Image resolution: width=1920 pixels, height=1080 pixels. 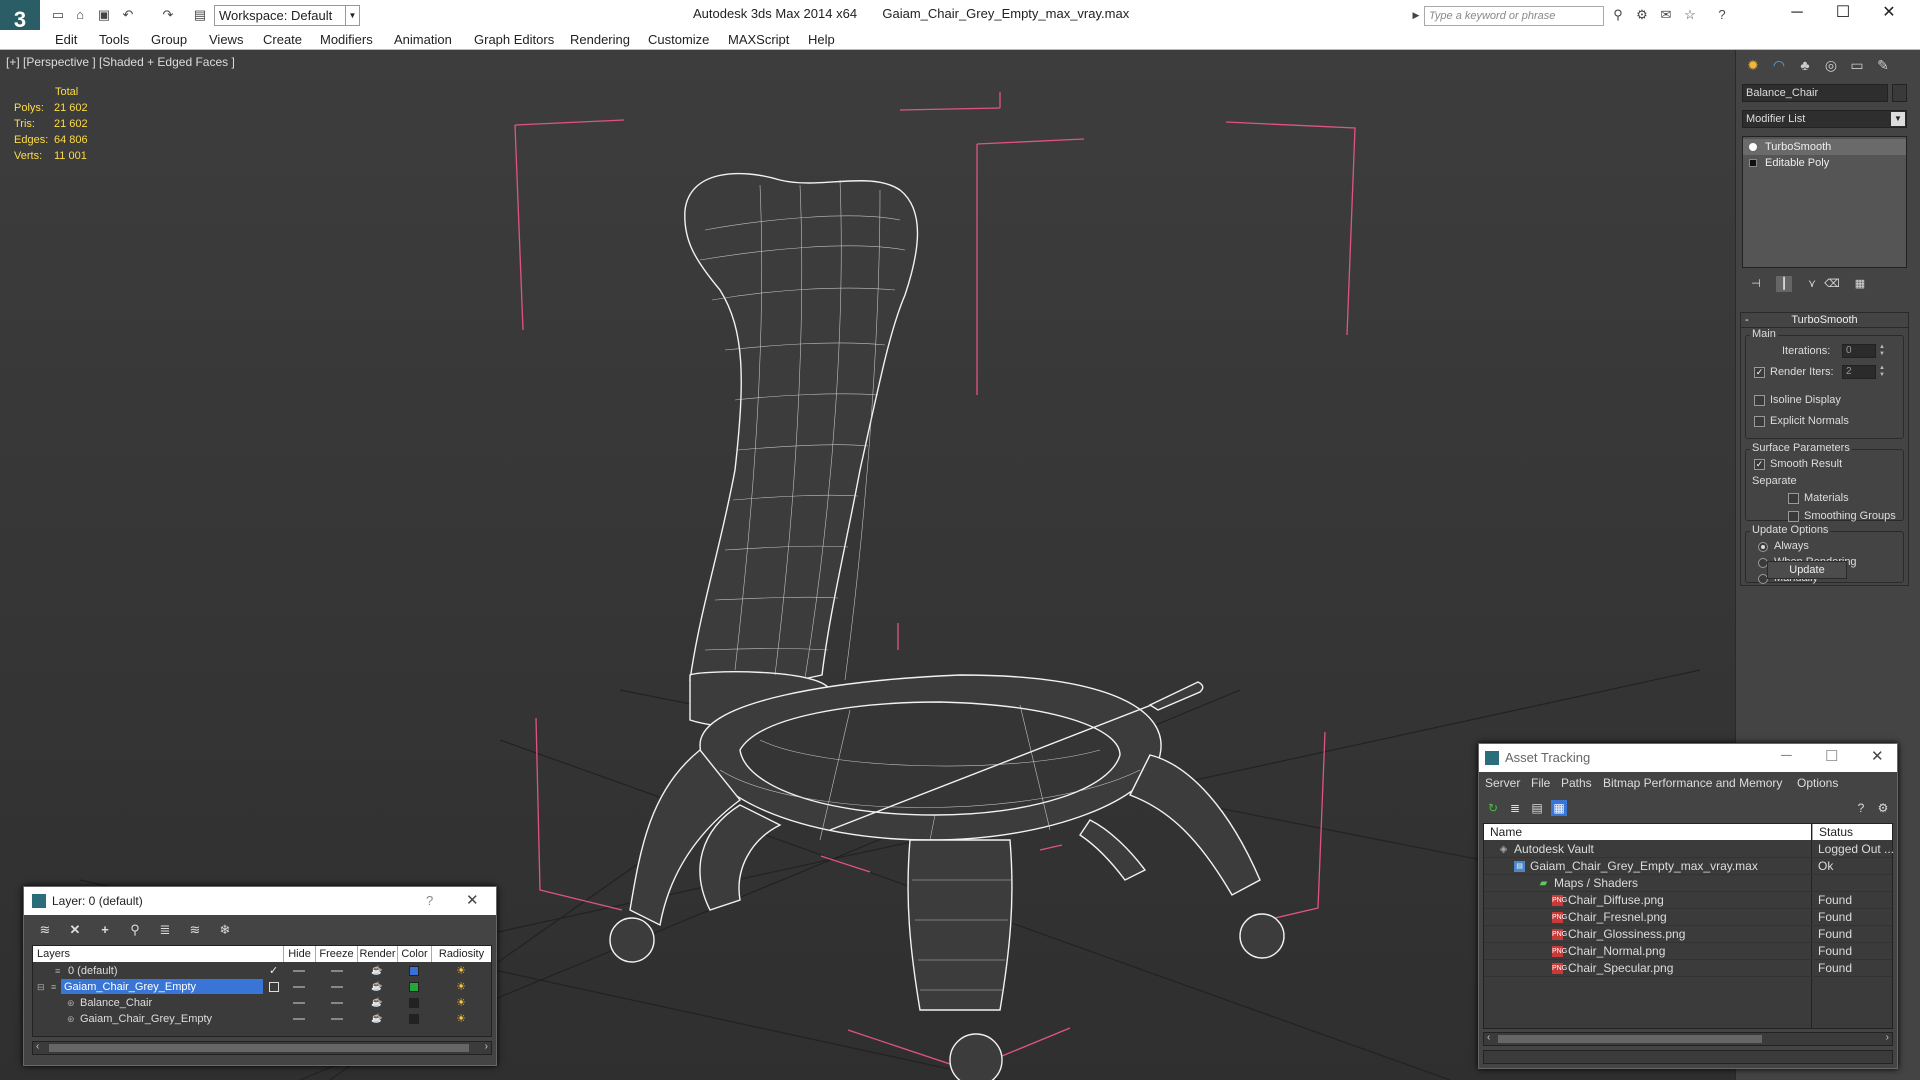 What do you see at coordinates (105, 930) in the screenshot?
I see `add-to-layer-icon: +` at bounding box center [105, 930].